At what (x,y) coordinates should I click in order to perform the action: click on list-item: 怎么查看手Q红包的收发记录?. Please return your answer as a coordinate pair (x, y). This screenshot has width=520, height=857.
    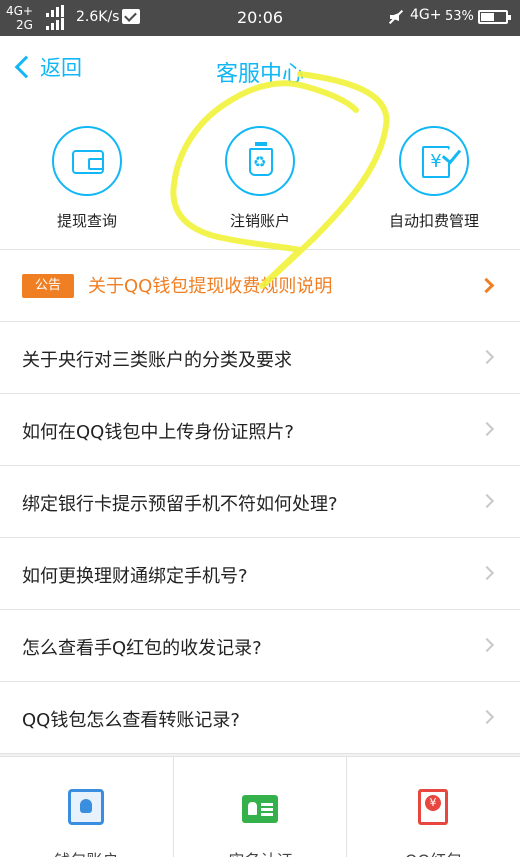
    Looking at the image, I should click on (260, 646).